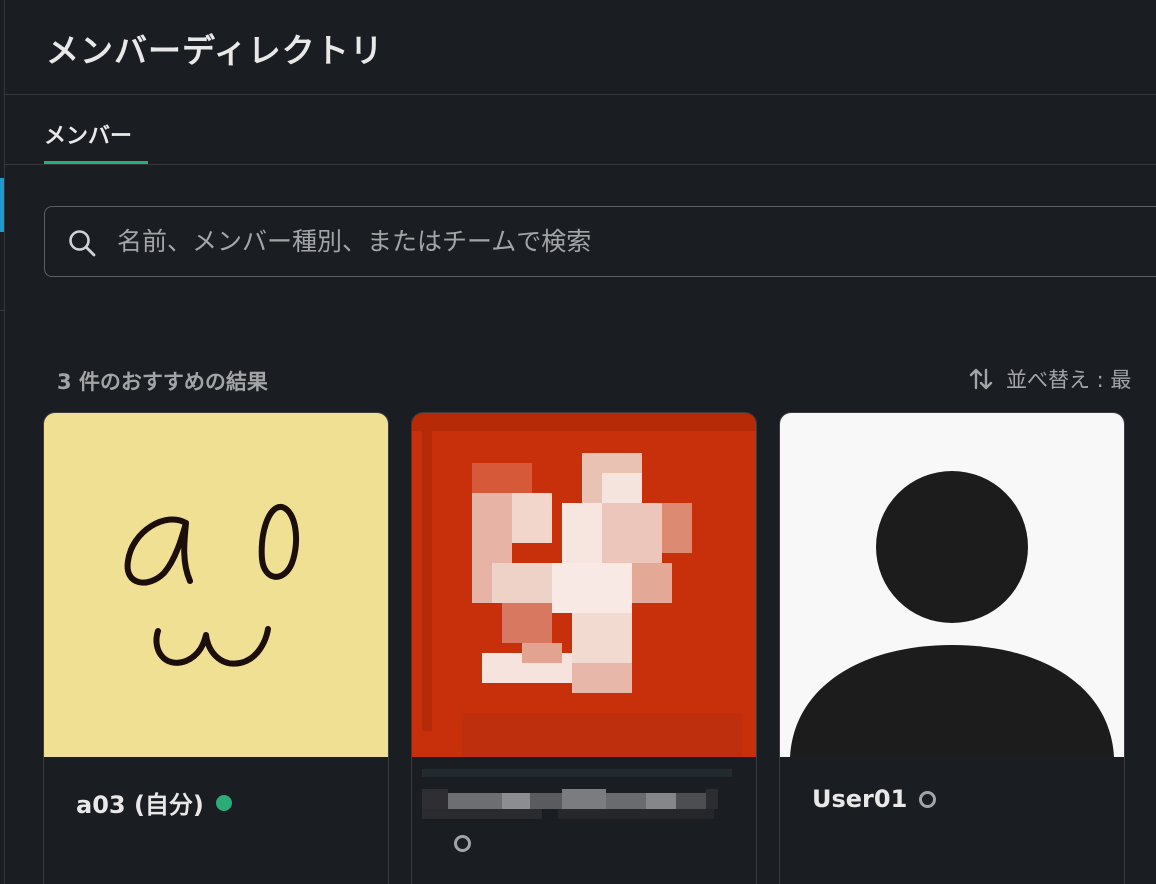 This screenshot has height=884, width=1156. I want to click on search-icon, so click(82, 243).